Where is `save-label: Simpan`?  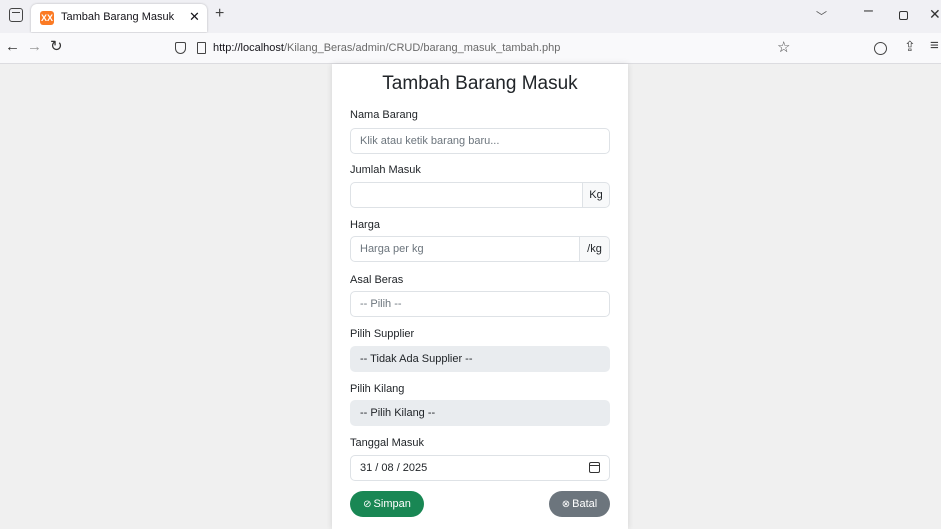 save-label: Simpan is located at coordinates (392, 504).